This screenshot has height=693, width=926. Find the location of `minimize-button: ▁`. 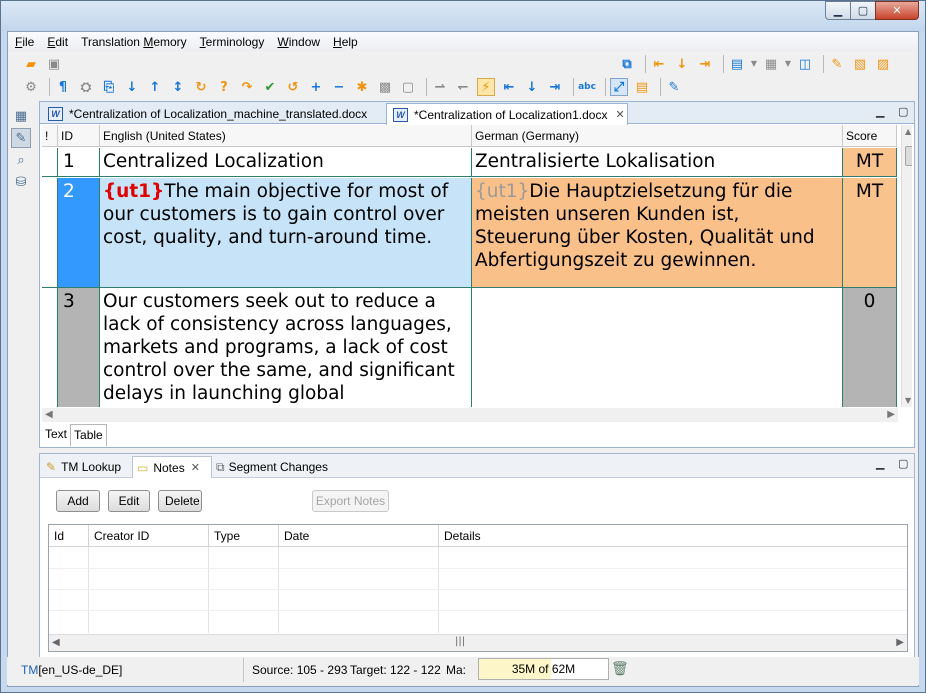

minimize-button: ▁ is located at coordinates (838, 10).